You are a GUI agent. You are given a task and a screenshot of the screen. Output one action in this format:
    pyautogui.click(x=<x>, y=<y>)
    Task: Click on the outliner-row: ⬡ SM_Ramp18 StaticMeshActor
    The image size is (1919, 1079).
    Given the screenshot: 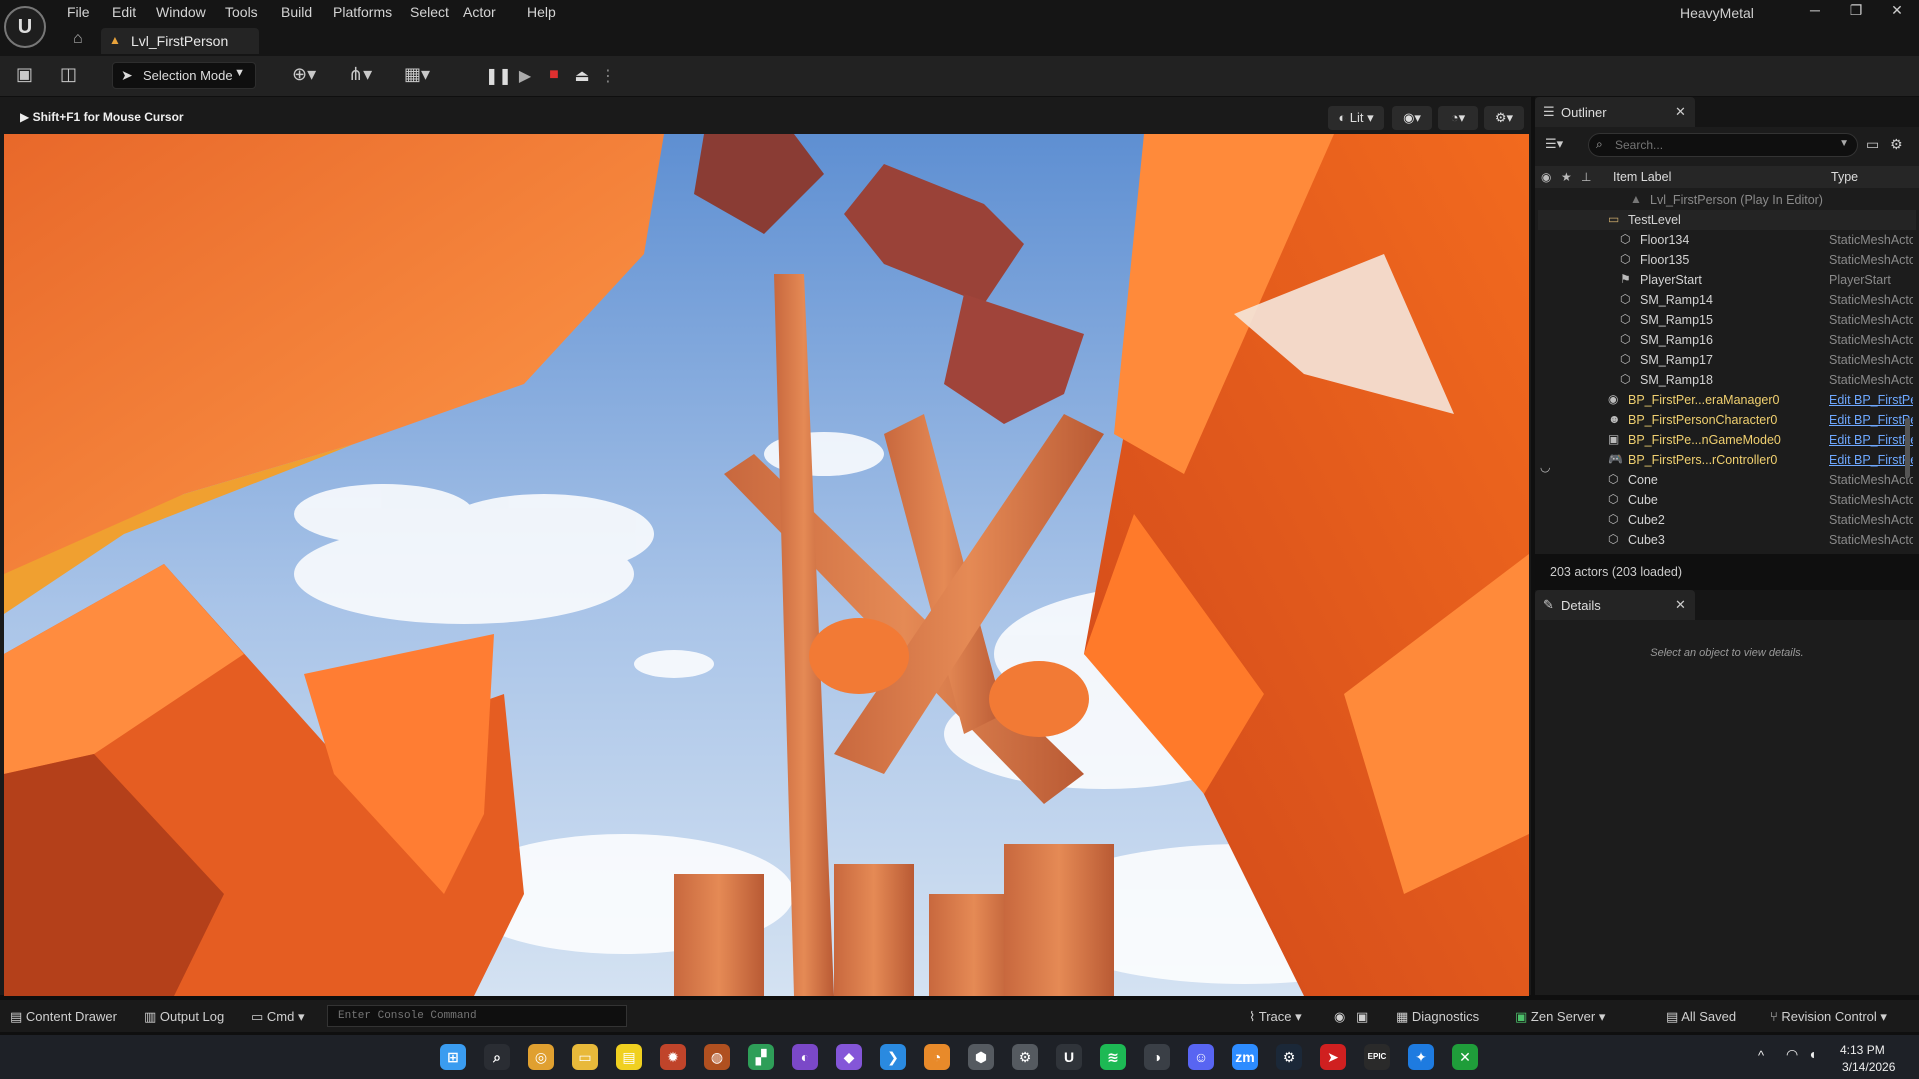 What is the action you would take?
    pyautogui.click(x=1727, y=380)
    